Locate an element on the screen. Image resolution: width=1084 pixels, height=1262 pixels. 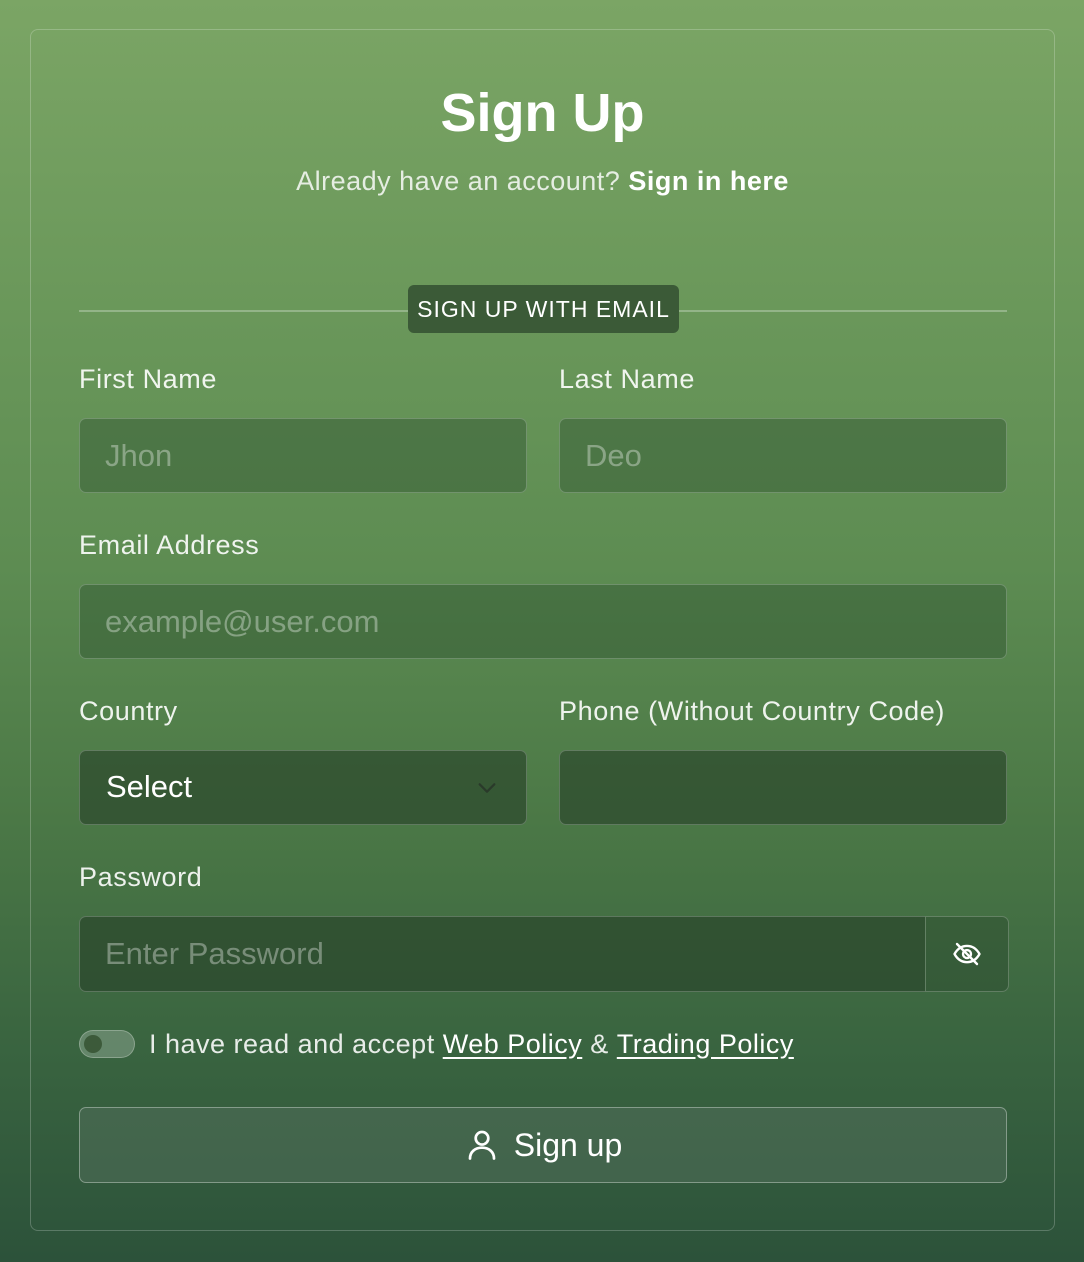
page-title: Sign Up is located at coordinates (542, 113).